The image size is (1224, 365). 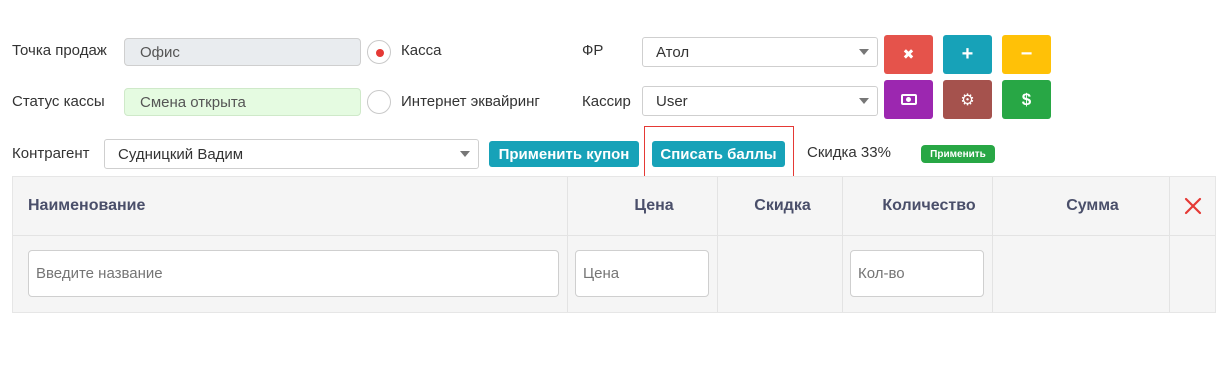 What do you see at coordinates (59, 50) in the screenshot?
I see `point-of-sale-label: Точка продаж` at bounding box center [59, 50].